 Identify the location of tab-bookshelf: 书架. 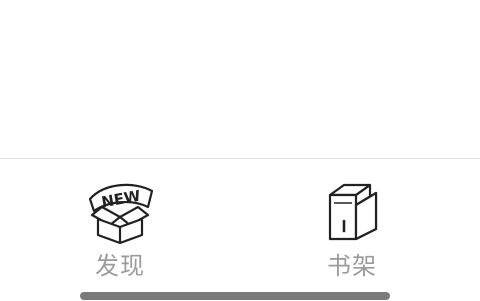
(352, 236).